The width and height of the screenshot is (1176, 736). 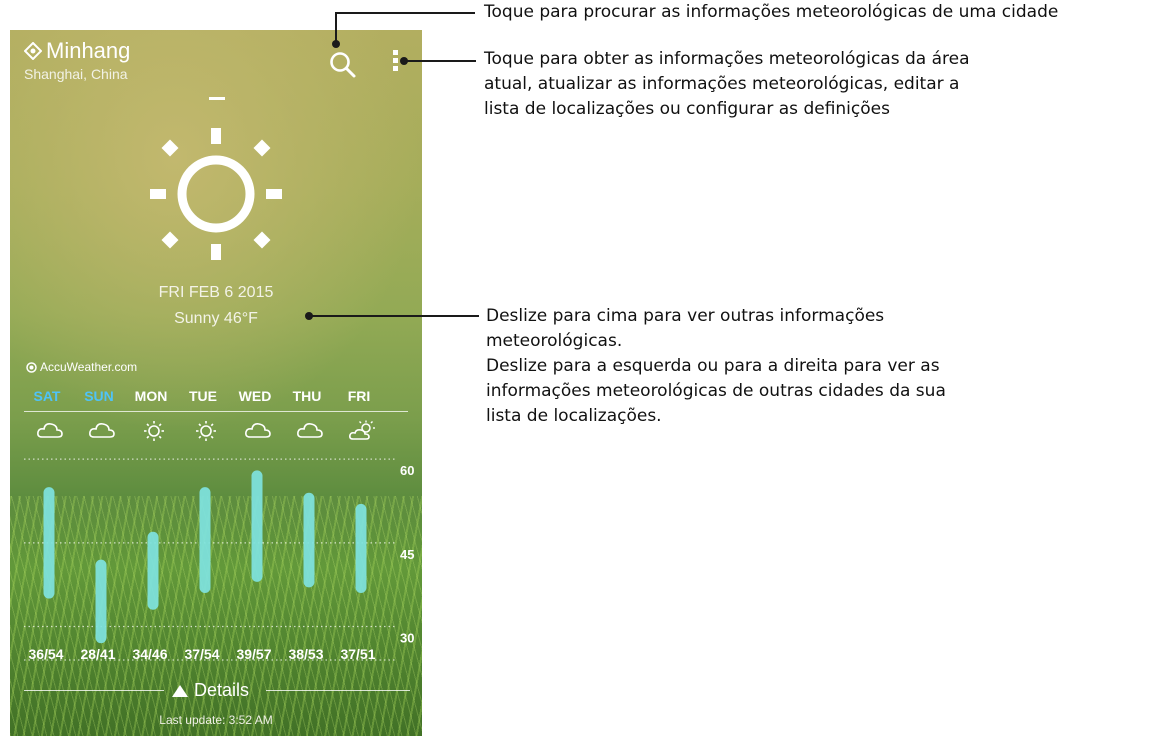 What do you see at coordinates (362, 430) in the screenshot?
I see `partly-sunny-icon` at bounding box center [362, 430].